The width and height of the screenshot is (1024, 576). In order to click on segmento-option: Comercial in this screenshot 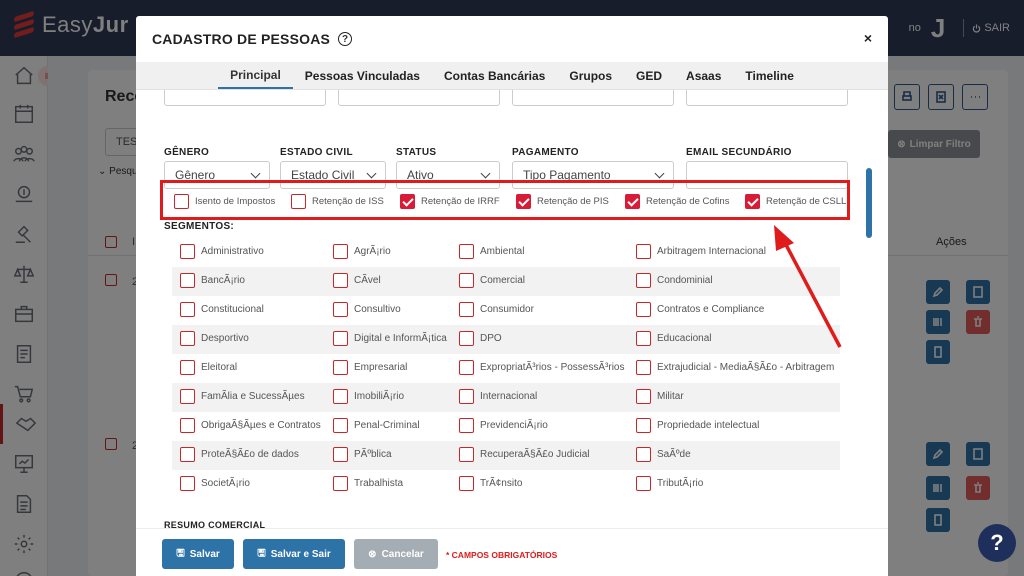, I will do `click(492, 280)`.